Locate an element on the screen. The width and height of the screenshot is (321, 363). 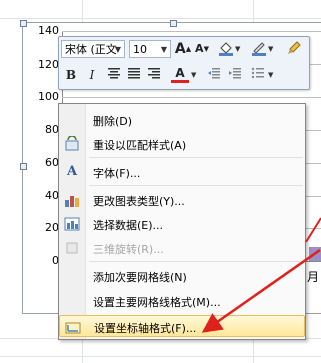
shrink-font-icon: A is located at coordinates (199, 48).